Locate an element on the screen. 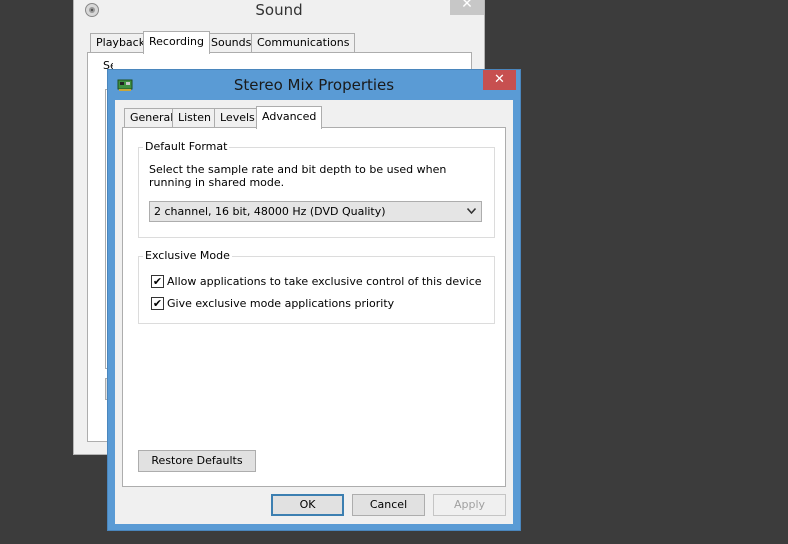 The height and width of the screenshot is (544, 788). sound-titlebar: Sound ✕ is located at coordinates (279, 12).